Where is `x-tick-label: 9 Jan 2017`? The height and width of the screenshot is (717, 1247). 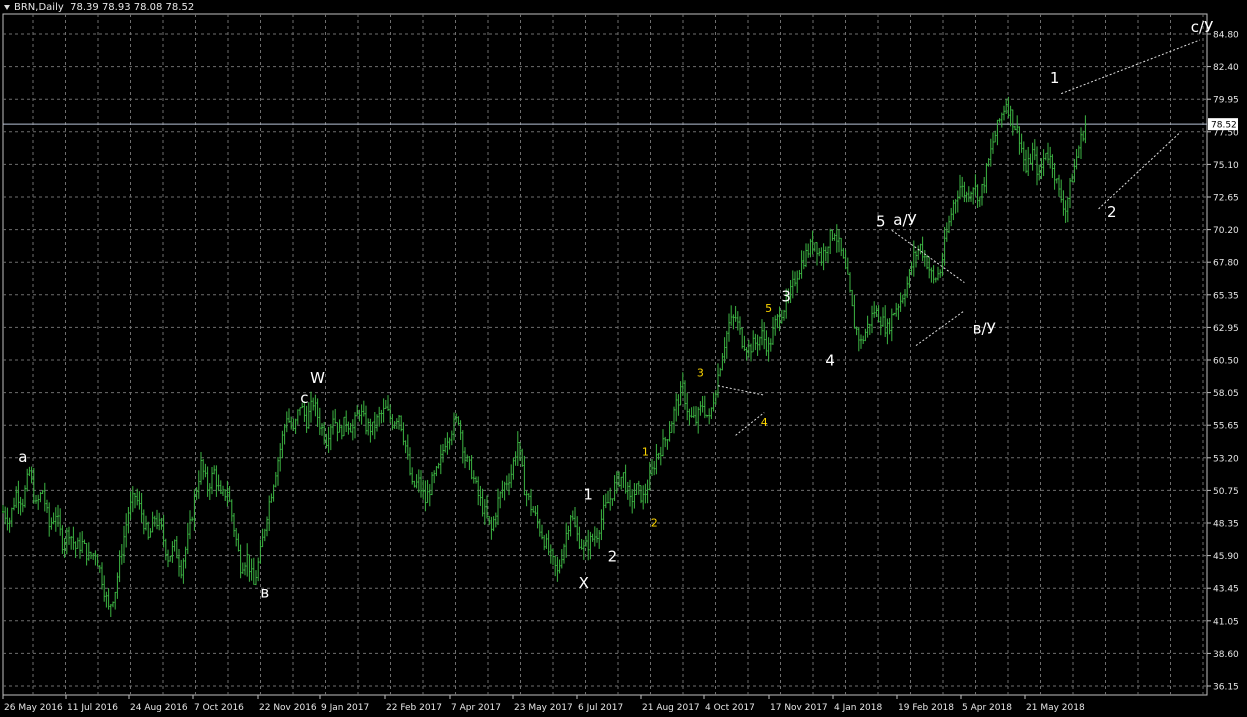
x-tick-label: 9 Jan 2017 is located at coordinates (345, 708).